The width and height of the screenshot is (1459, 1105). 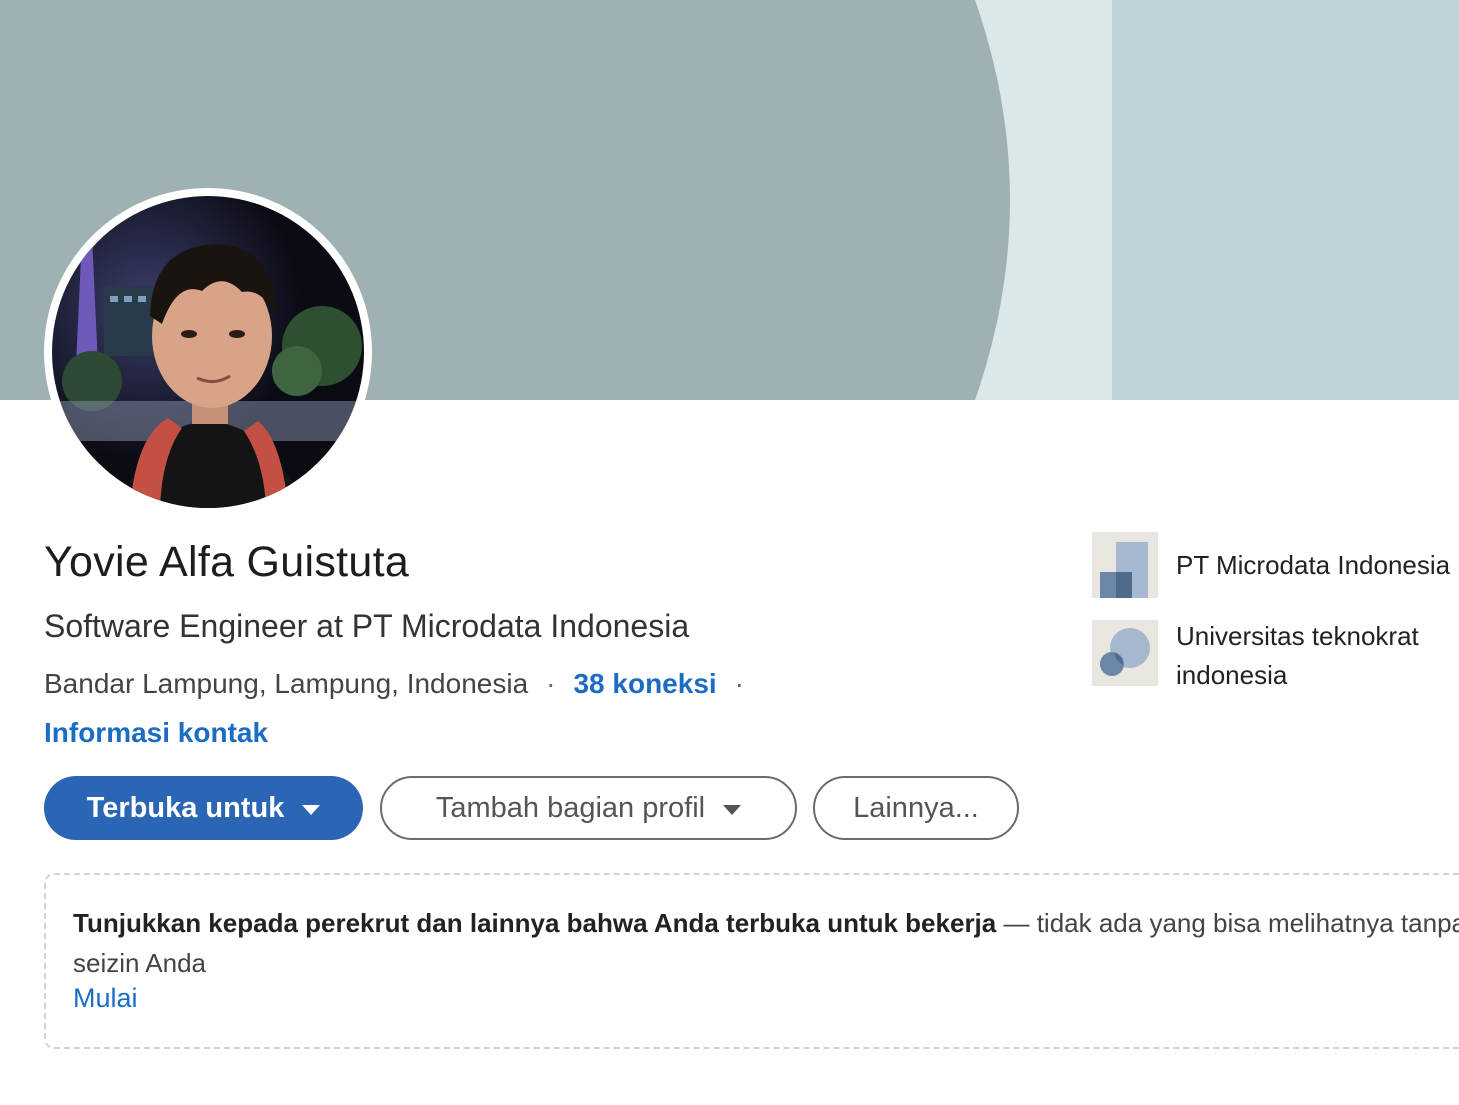 I want to click on connections-link: 38 koneksi, so click(x=644, y=684).